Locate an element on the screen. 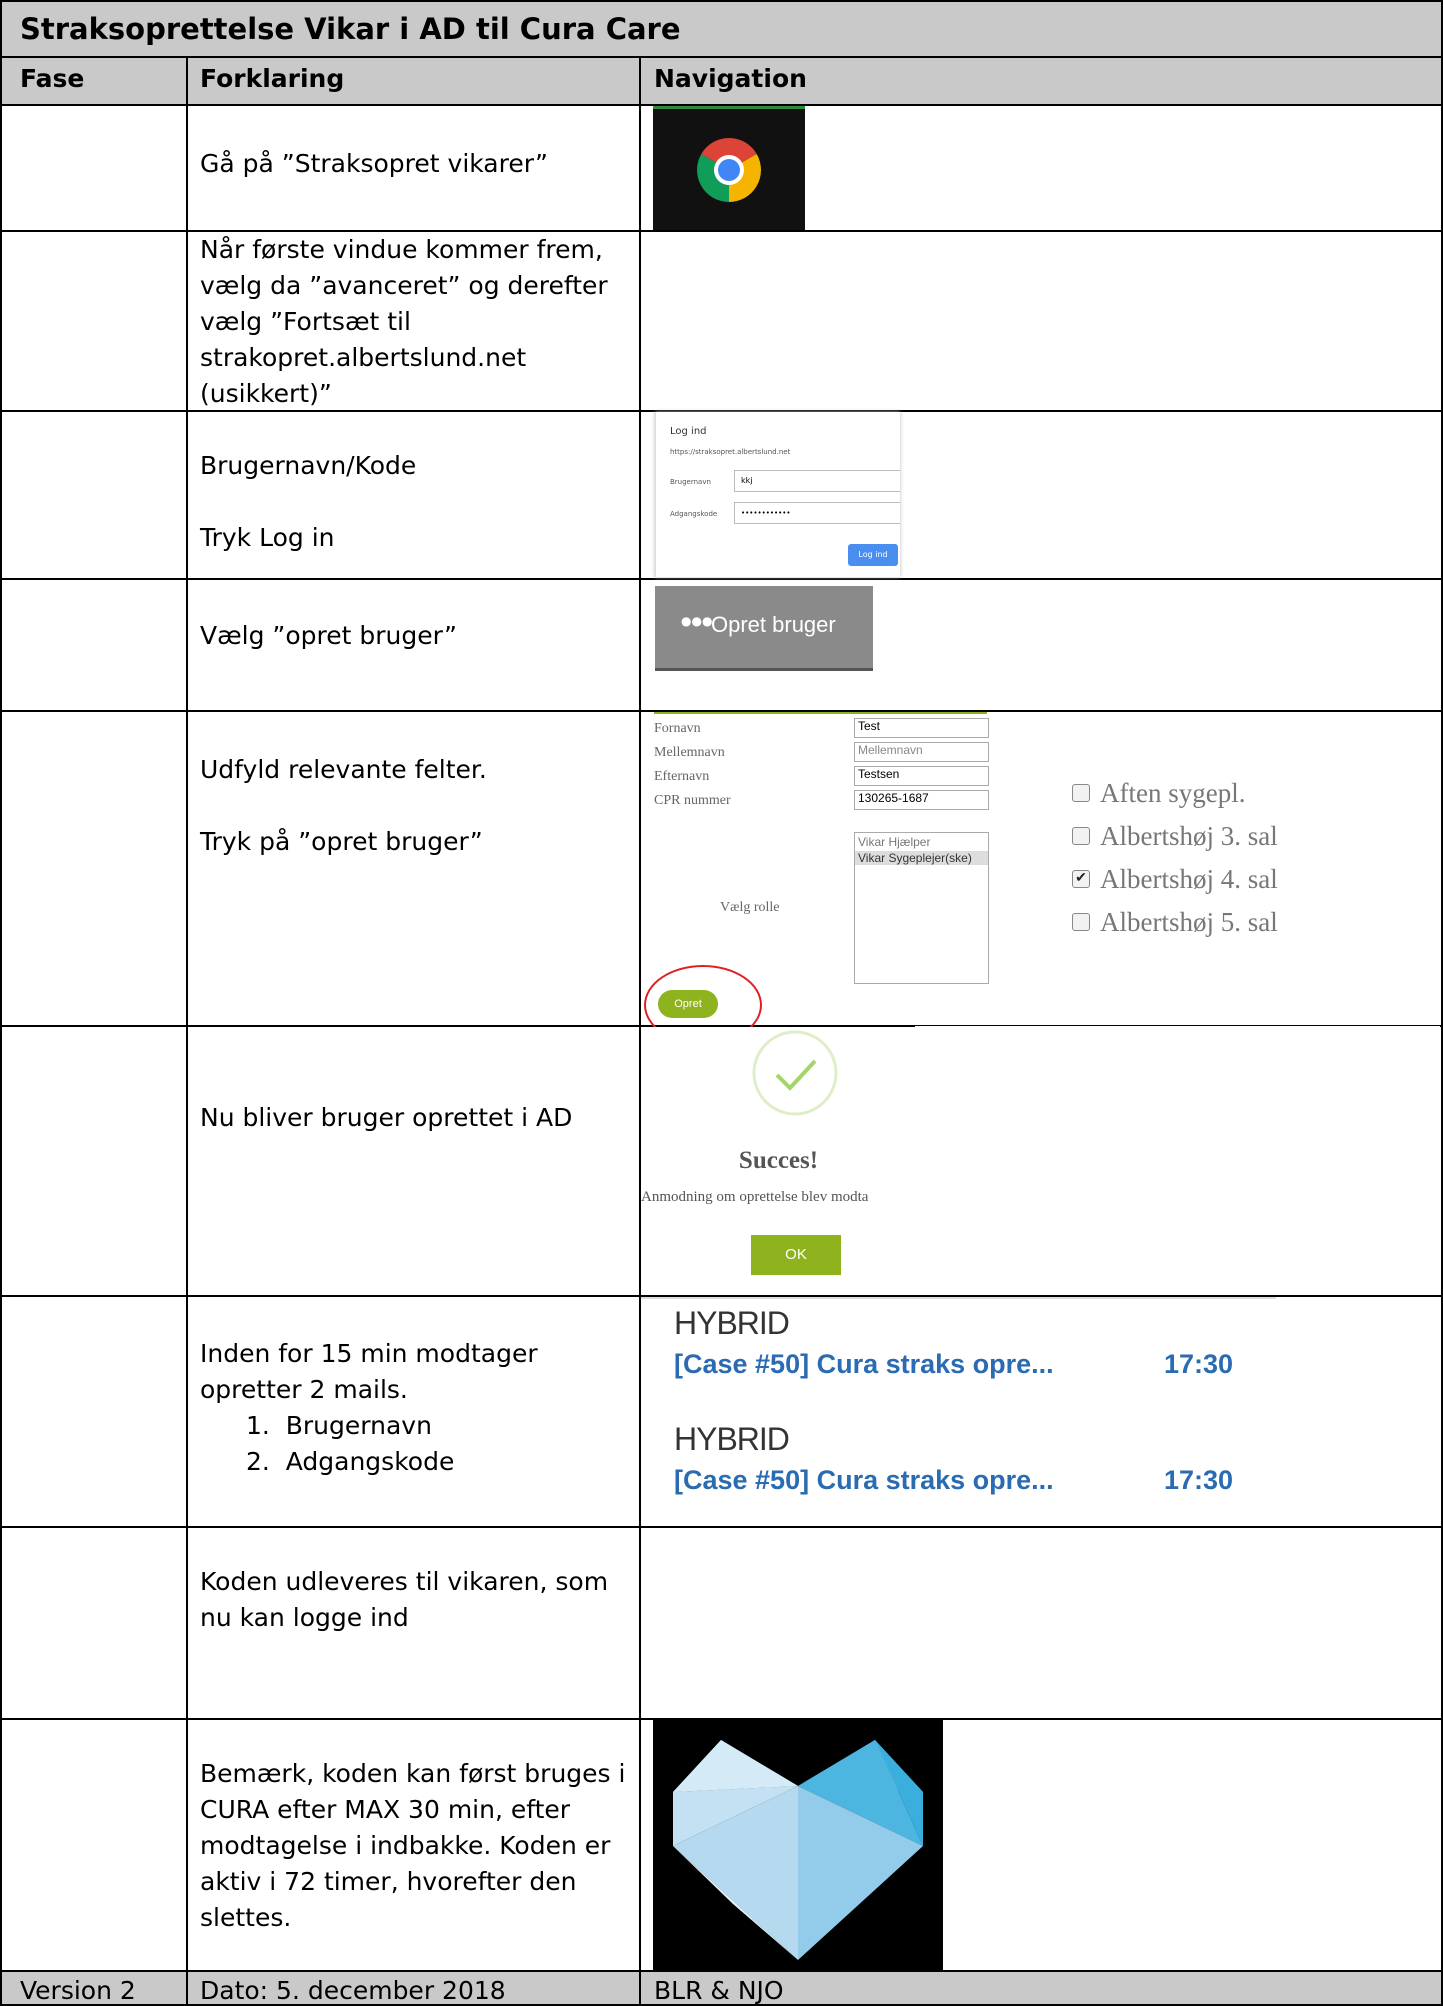  footer-authors: BLR & NJO is located at coordinates (719, 1990).